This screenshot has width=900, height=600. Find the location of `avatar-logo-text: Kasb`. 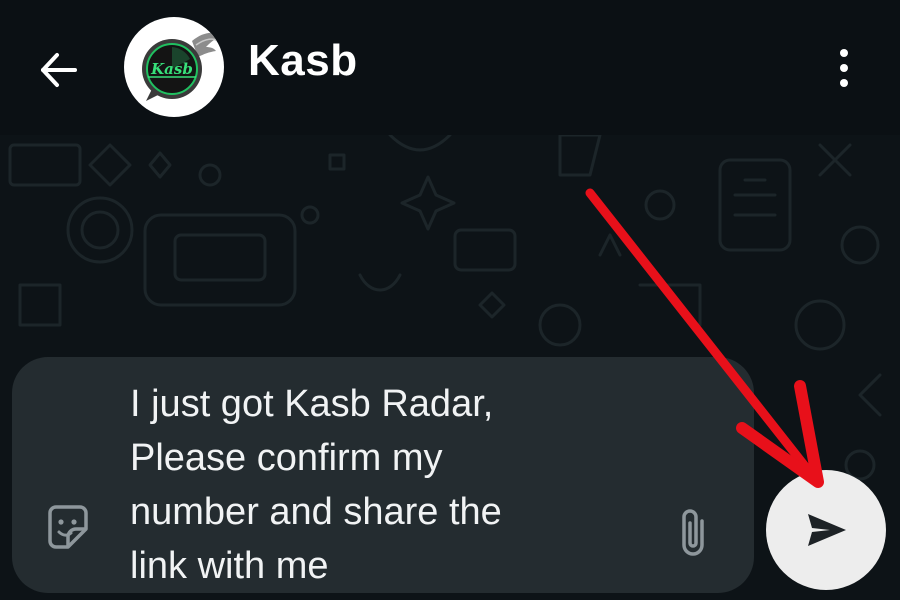

avatar-logo-text: Kasb is located at coordinates (171, 69).